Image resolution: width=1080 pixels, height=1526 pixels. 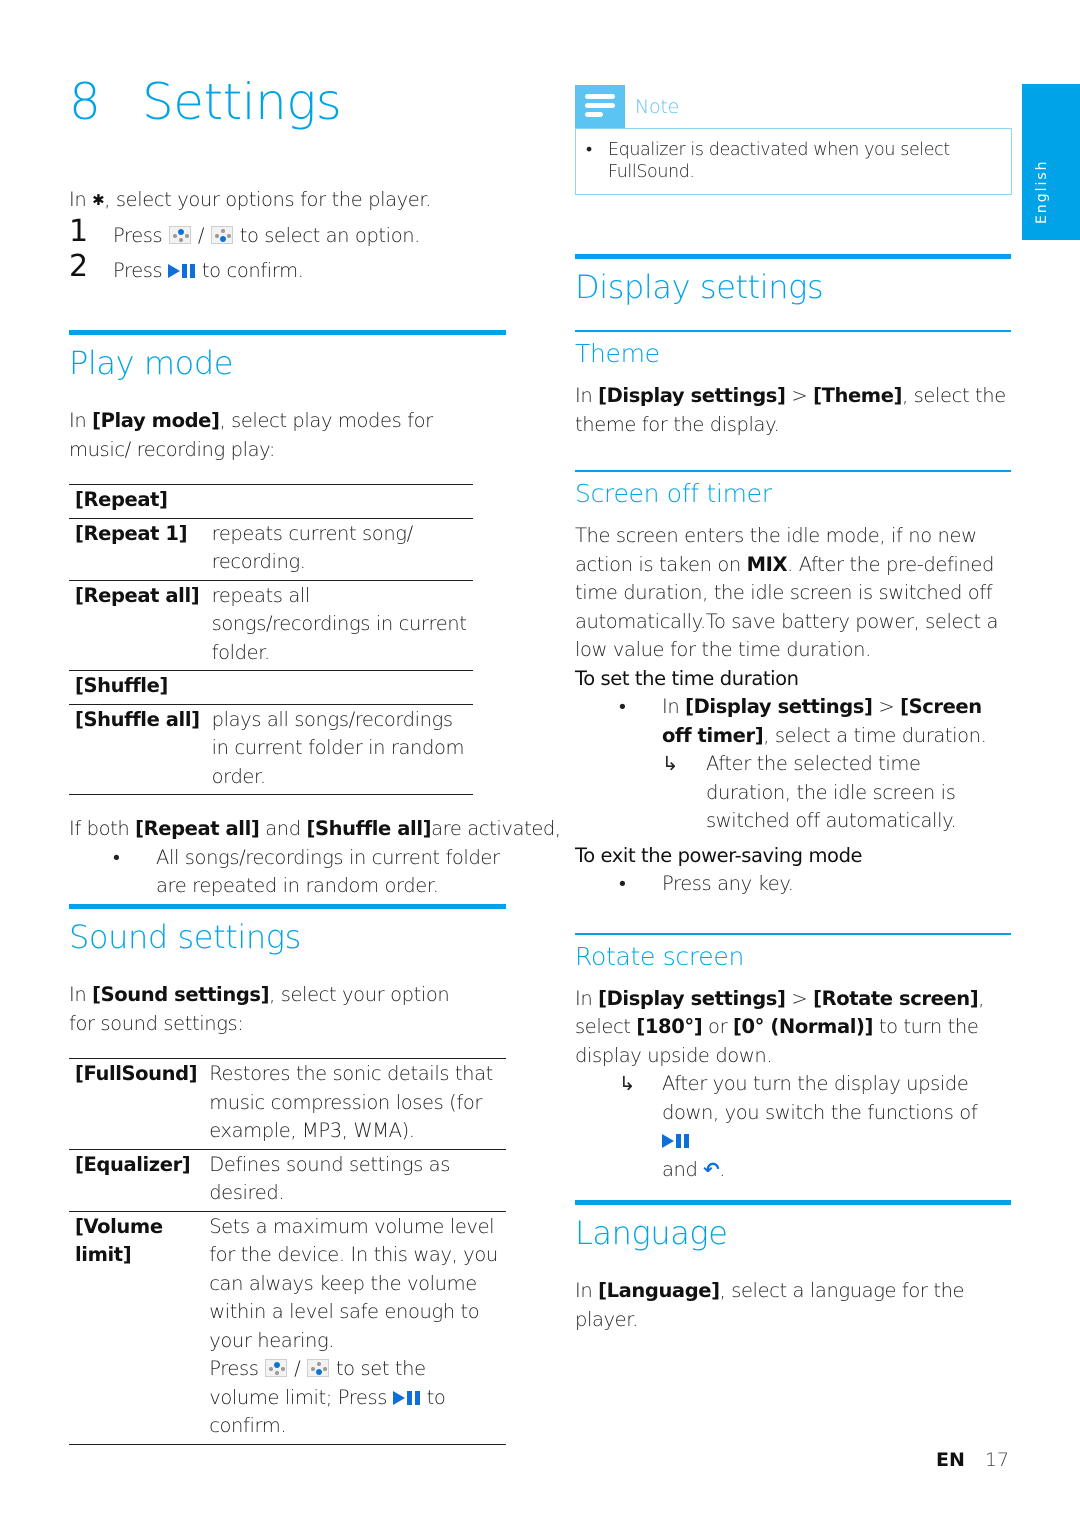 What do you see at coordinates (659, 1290) in the screenshot?
I see `option-ref: [Language]` at bounding box center [659, 1290].